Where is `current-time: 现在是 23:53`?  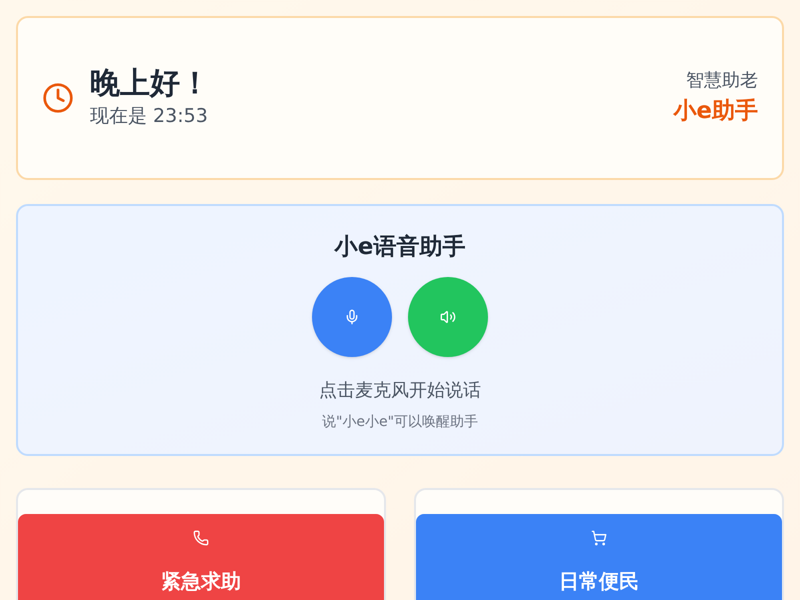 current-time: 现在是 23:53 is located at coordinates (149, 116).